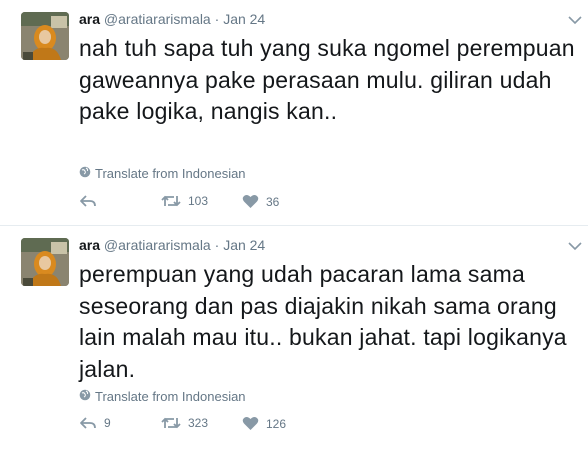 The image size is (588, 454). What do you see at coordinates (276, 423) in the screenshot?
I see `like-count: 126` at bounding box center [276, 423].